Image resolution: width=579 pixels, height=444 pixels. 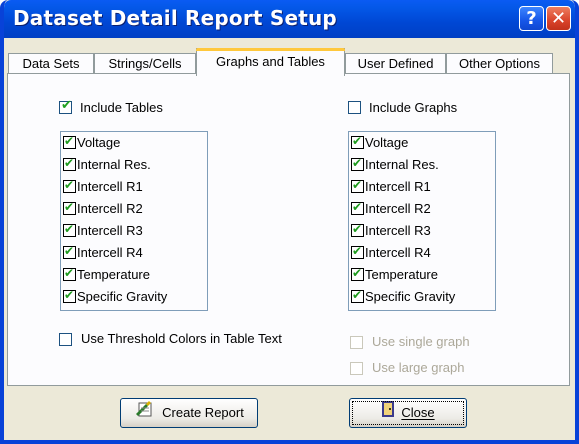 I want to click on include-graphs-checkbox, so click(x=354, y=107).